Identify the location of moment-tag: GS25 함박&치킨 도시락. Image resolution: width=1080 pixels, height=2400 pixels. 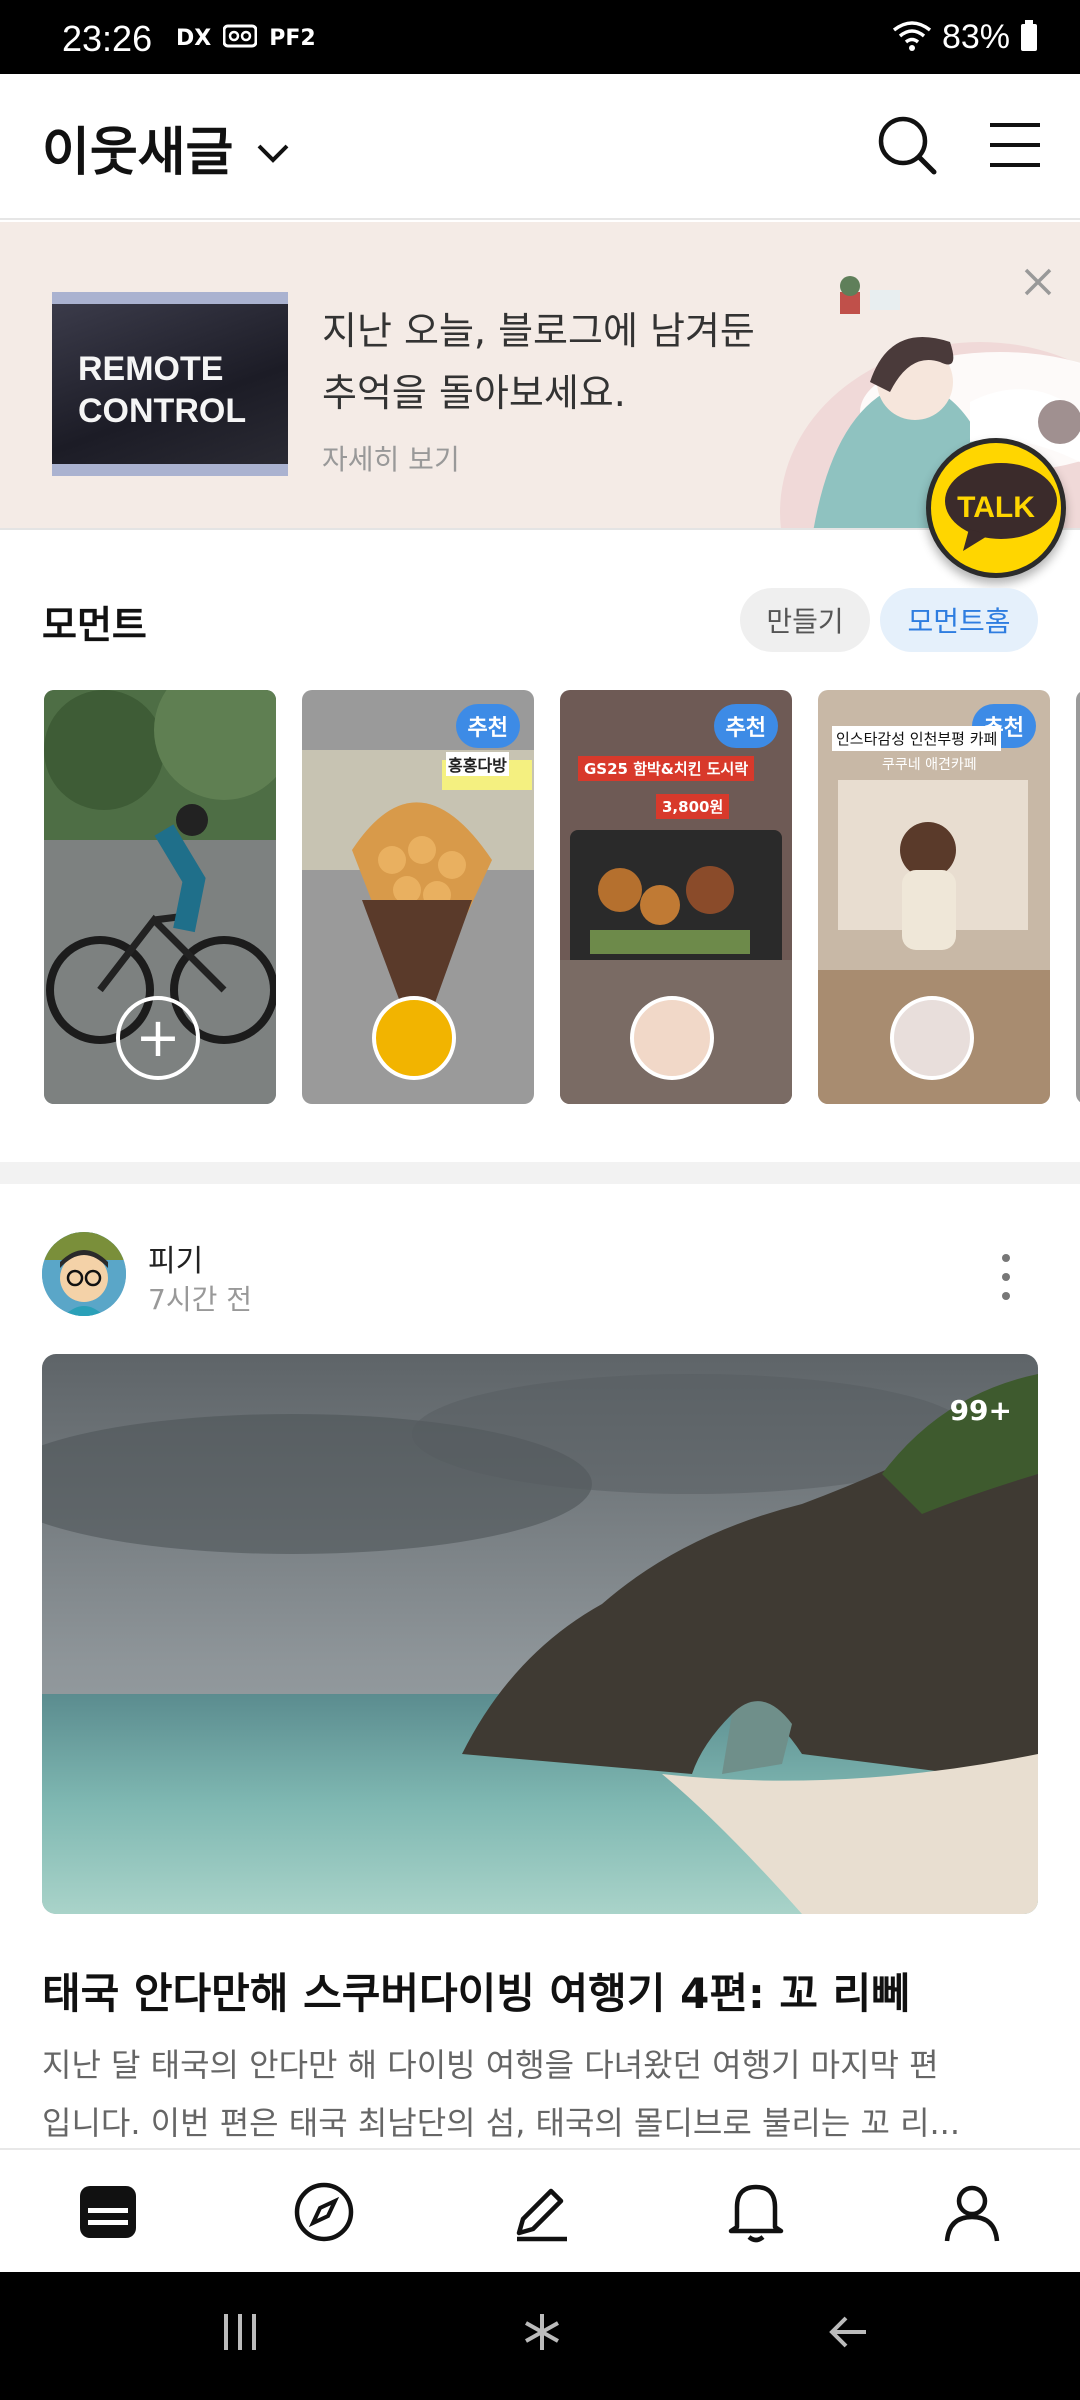
(666, 768).